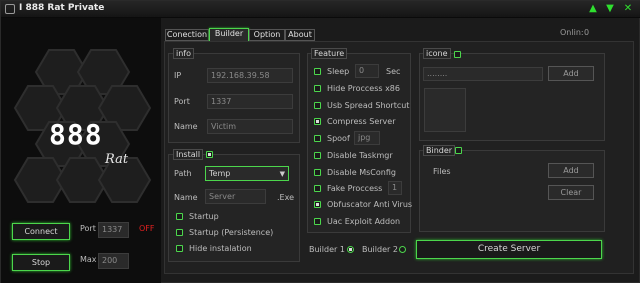 The image size is (640, 283). Describe the element at coordinates (235, 196) in the screenshot. I see `server-name-input: Server` at that location.